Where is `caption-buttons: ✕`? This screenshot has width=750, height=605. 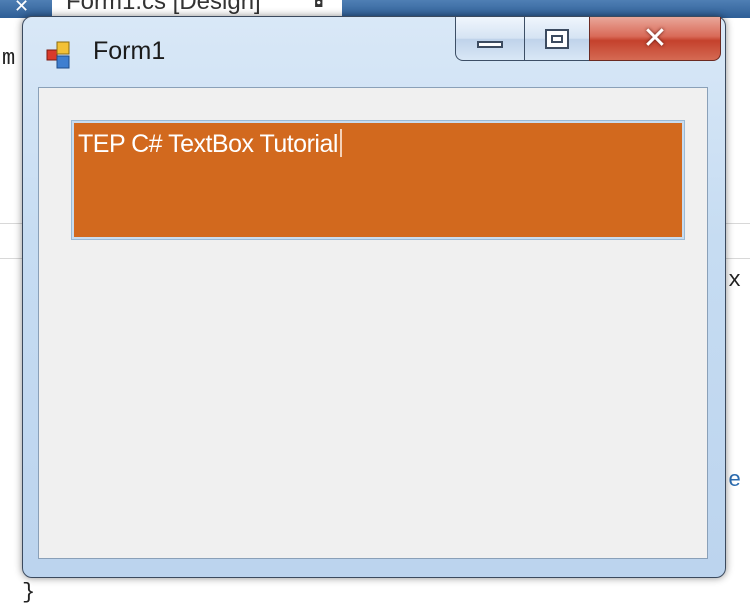 caption-buttons: ✕ is located at coordinates (588, 39).